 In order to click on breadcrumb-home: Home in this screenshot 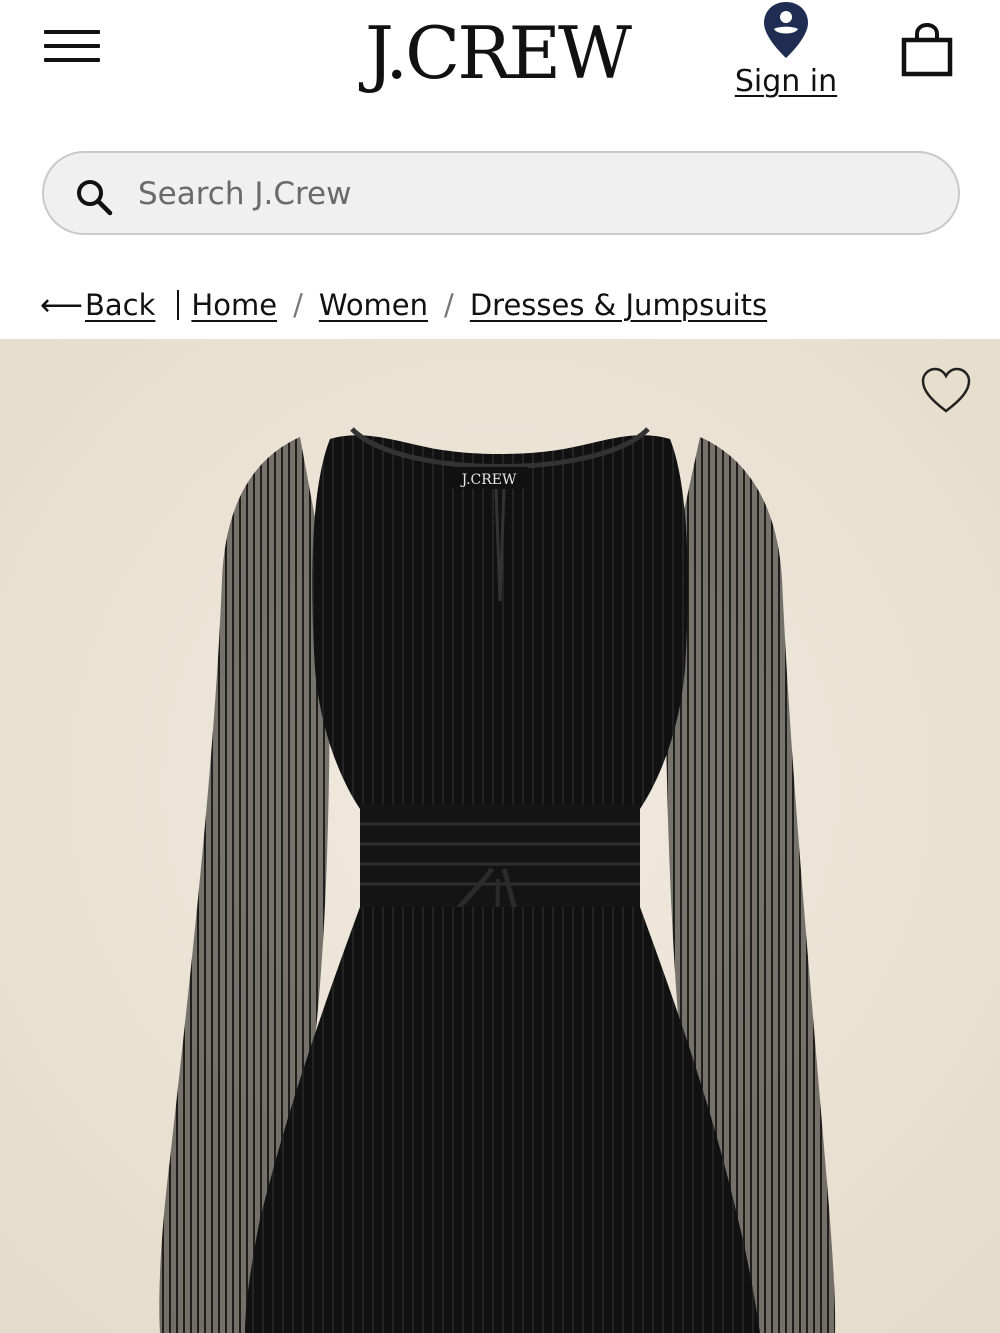, I will do `click(234, 305)`.